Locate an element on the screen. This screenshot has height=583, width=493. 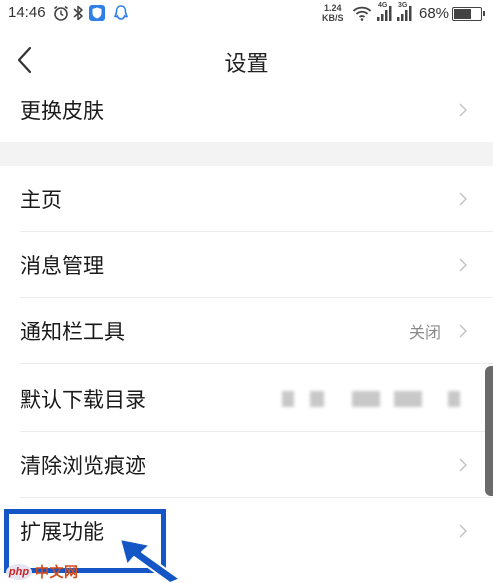
page-title: 设置 is located at coordinates (246, 64).